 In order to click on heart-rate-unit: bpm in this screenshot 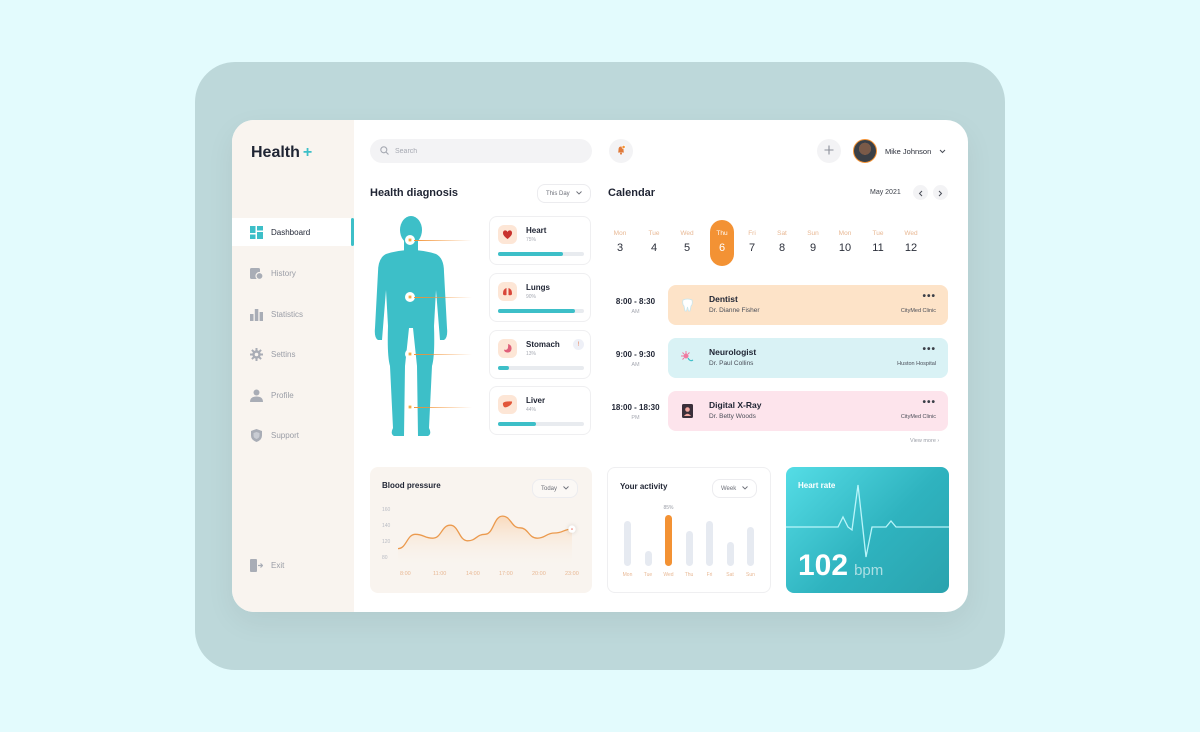, I will do `click(869, 570)`.